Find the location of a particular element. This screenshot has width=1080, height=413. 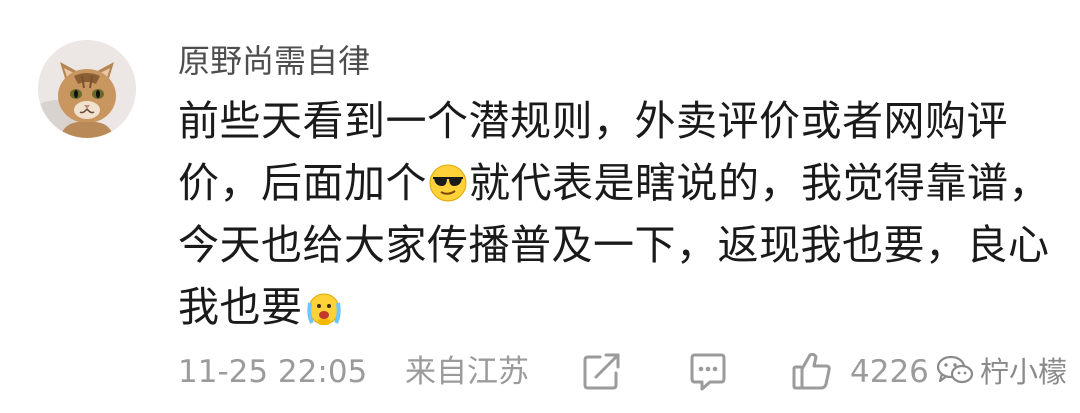

cat-avatar-image is located at coordinates (87, 89).